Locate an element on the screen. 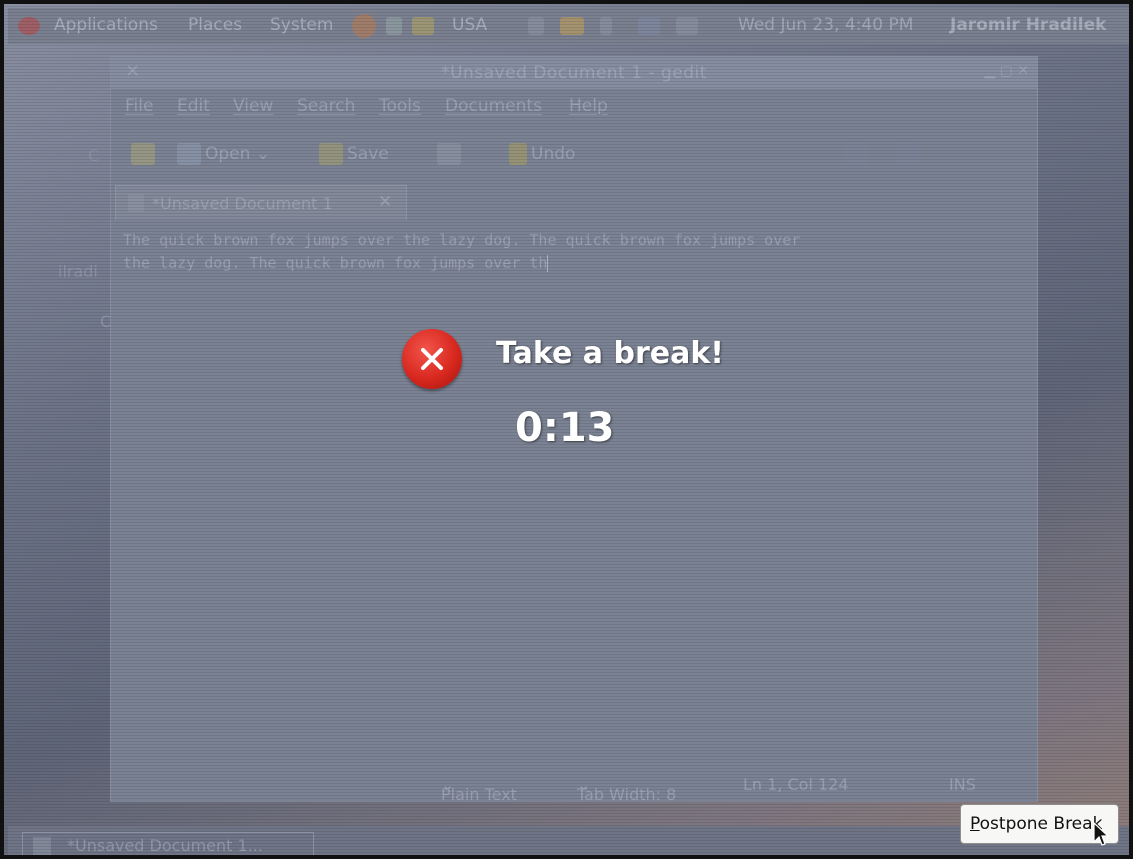  print-icon is located at coordinates (449, 154).